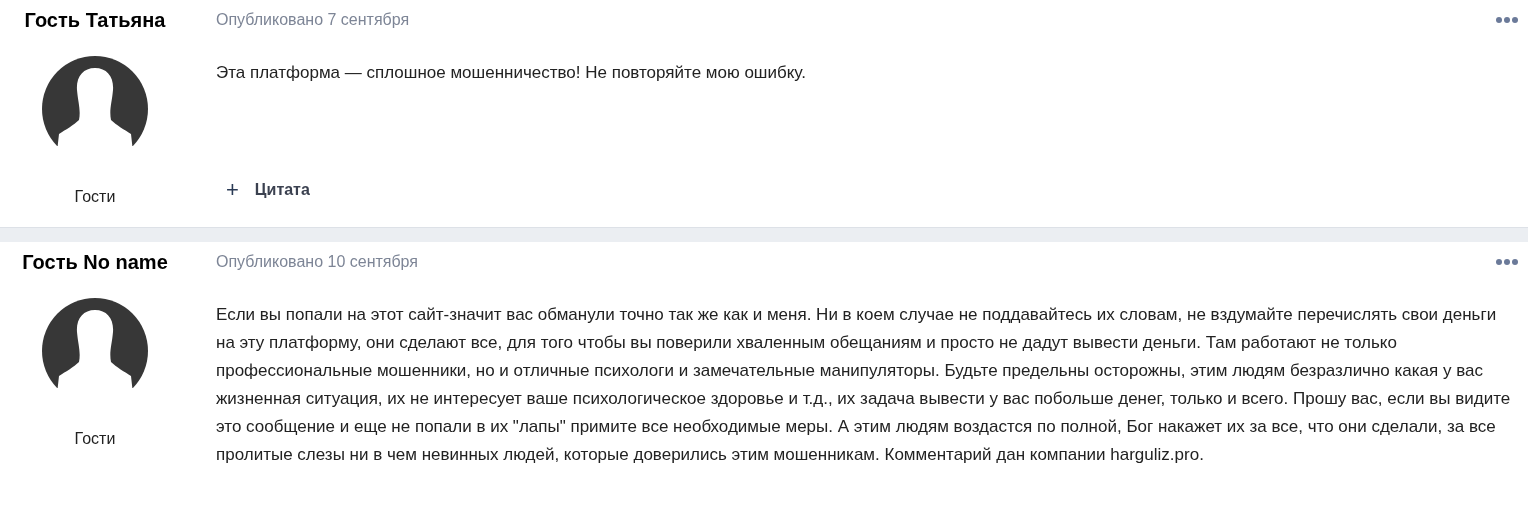 This screenshot has width=1528, height=520. Describe the element at coordinates (263, 190) in the screenshot. I see `quote-button: + Цитата` at that location.